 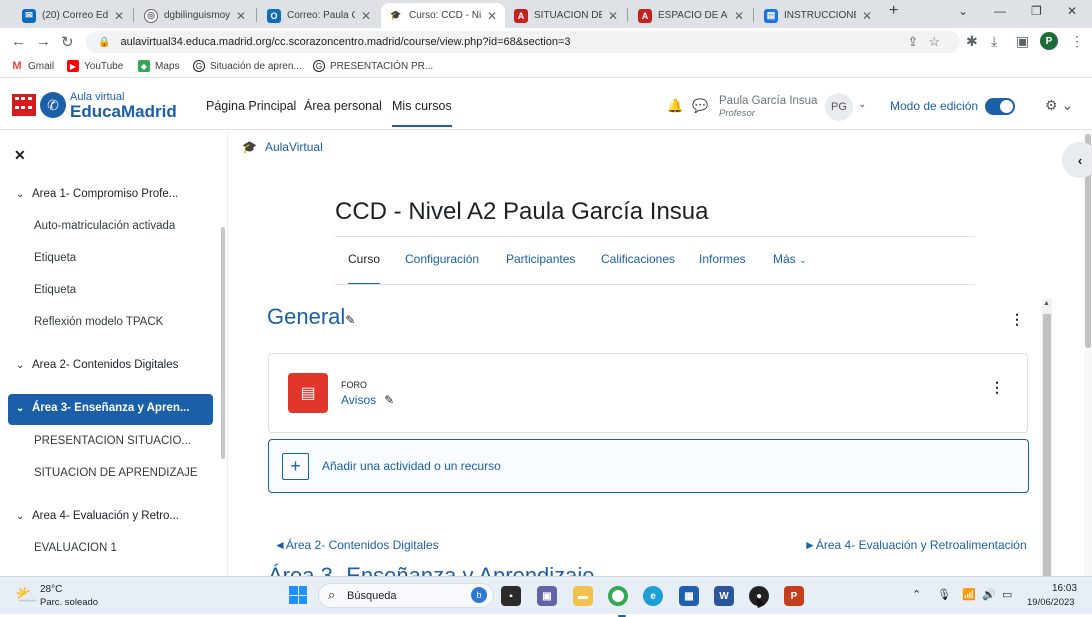 What do you see at coordinates (20, 155) in the screenshot?
I see `close-drawer-icon: ✕` at bounding box center [20, 155].